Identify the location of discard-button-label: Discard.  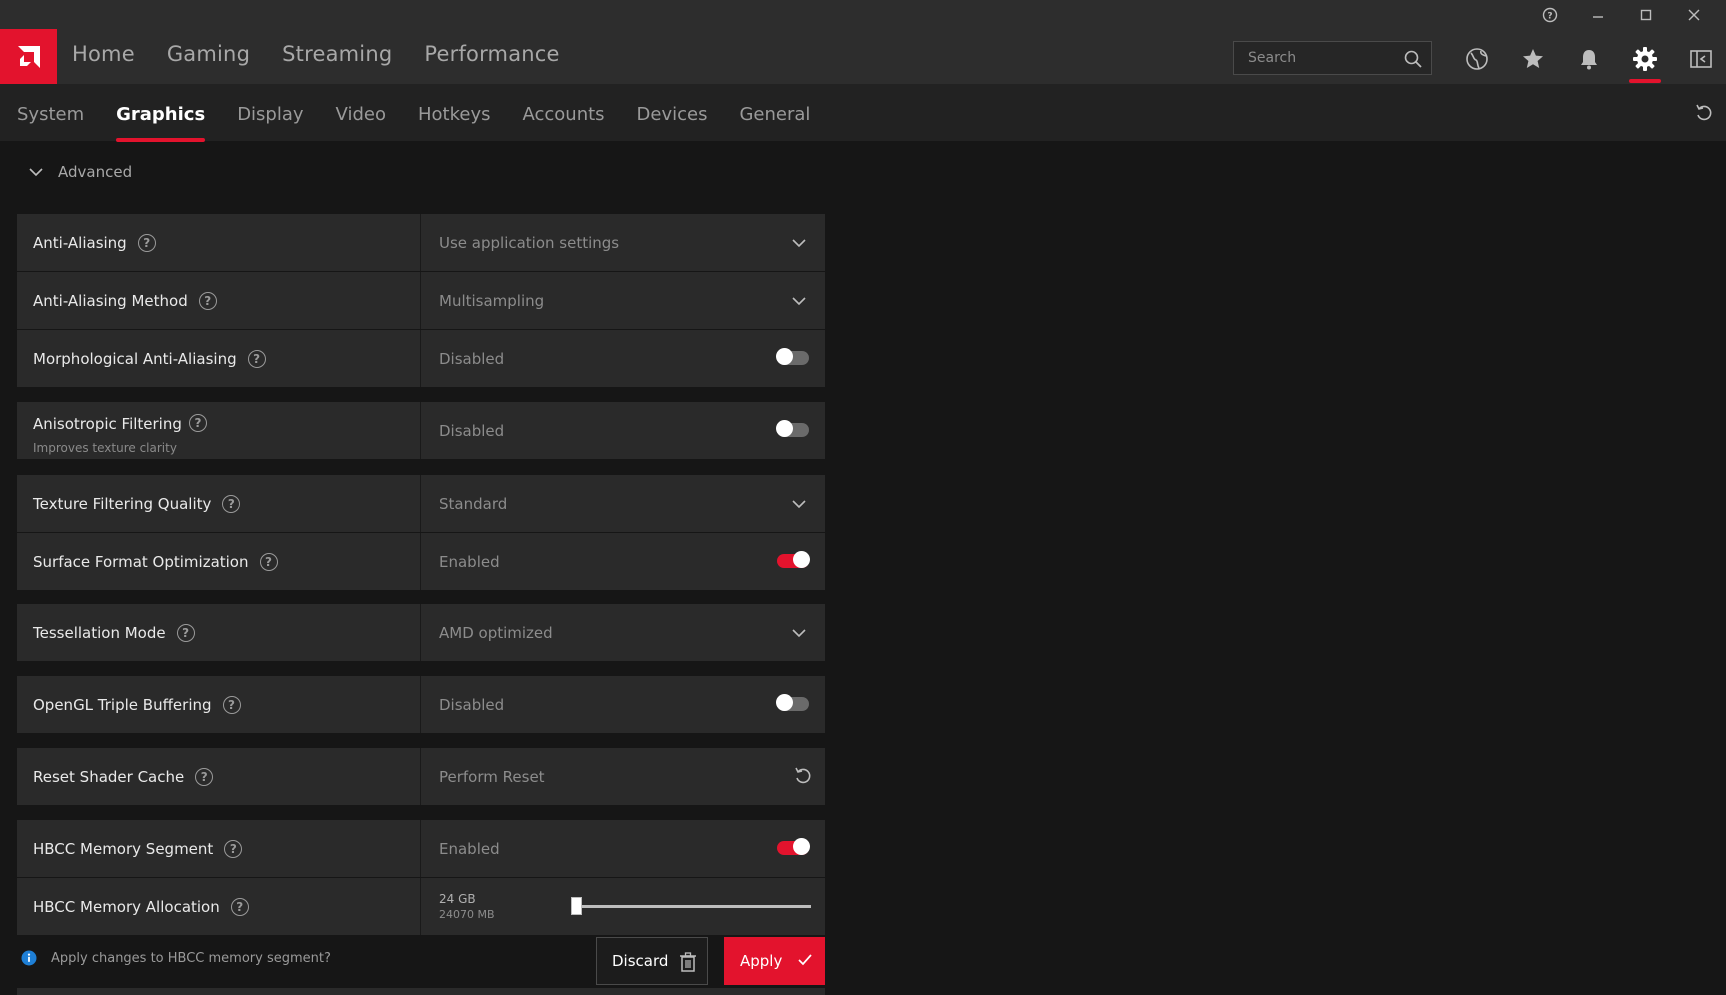
(640, 961).